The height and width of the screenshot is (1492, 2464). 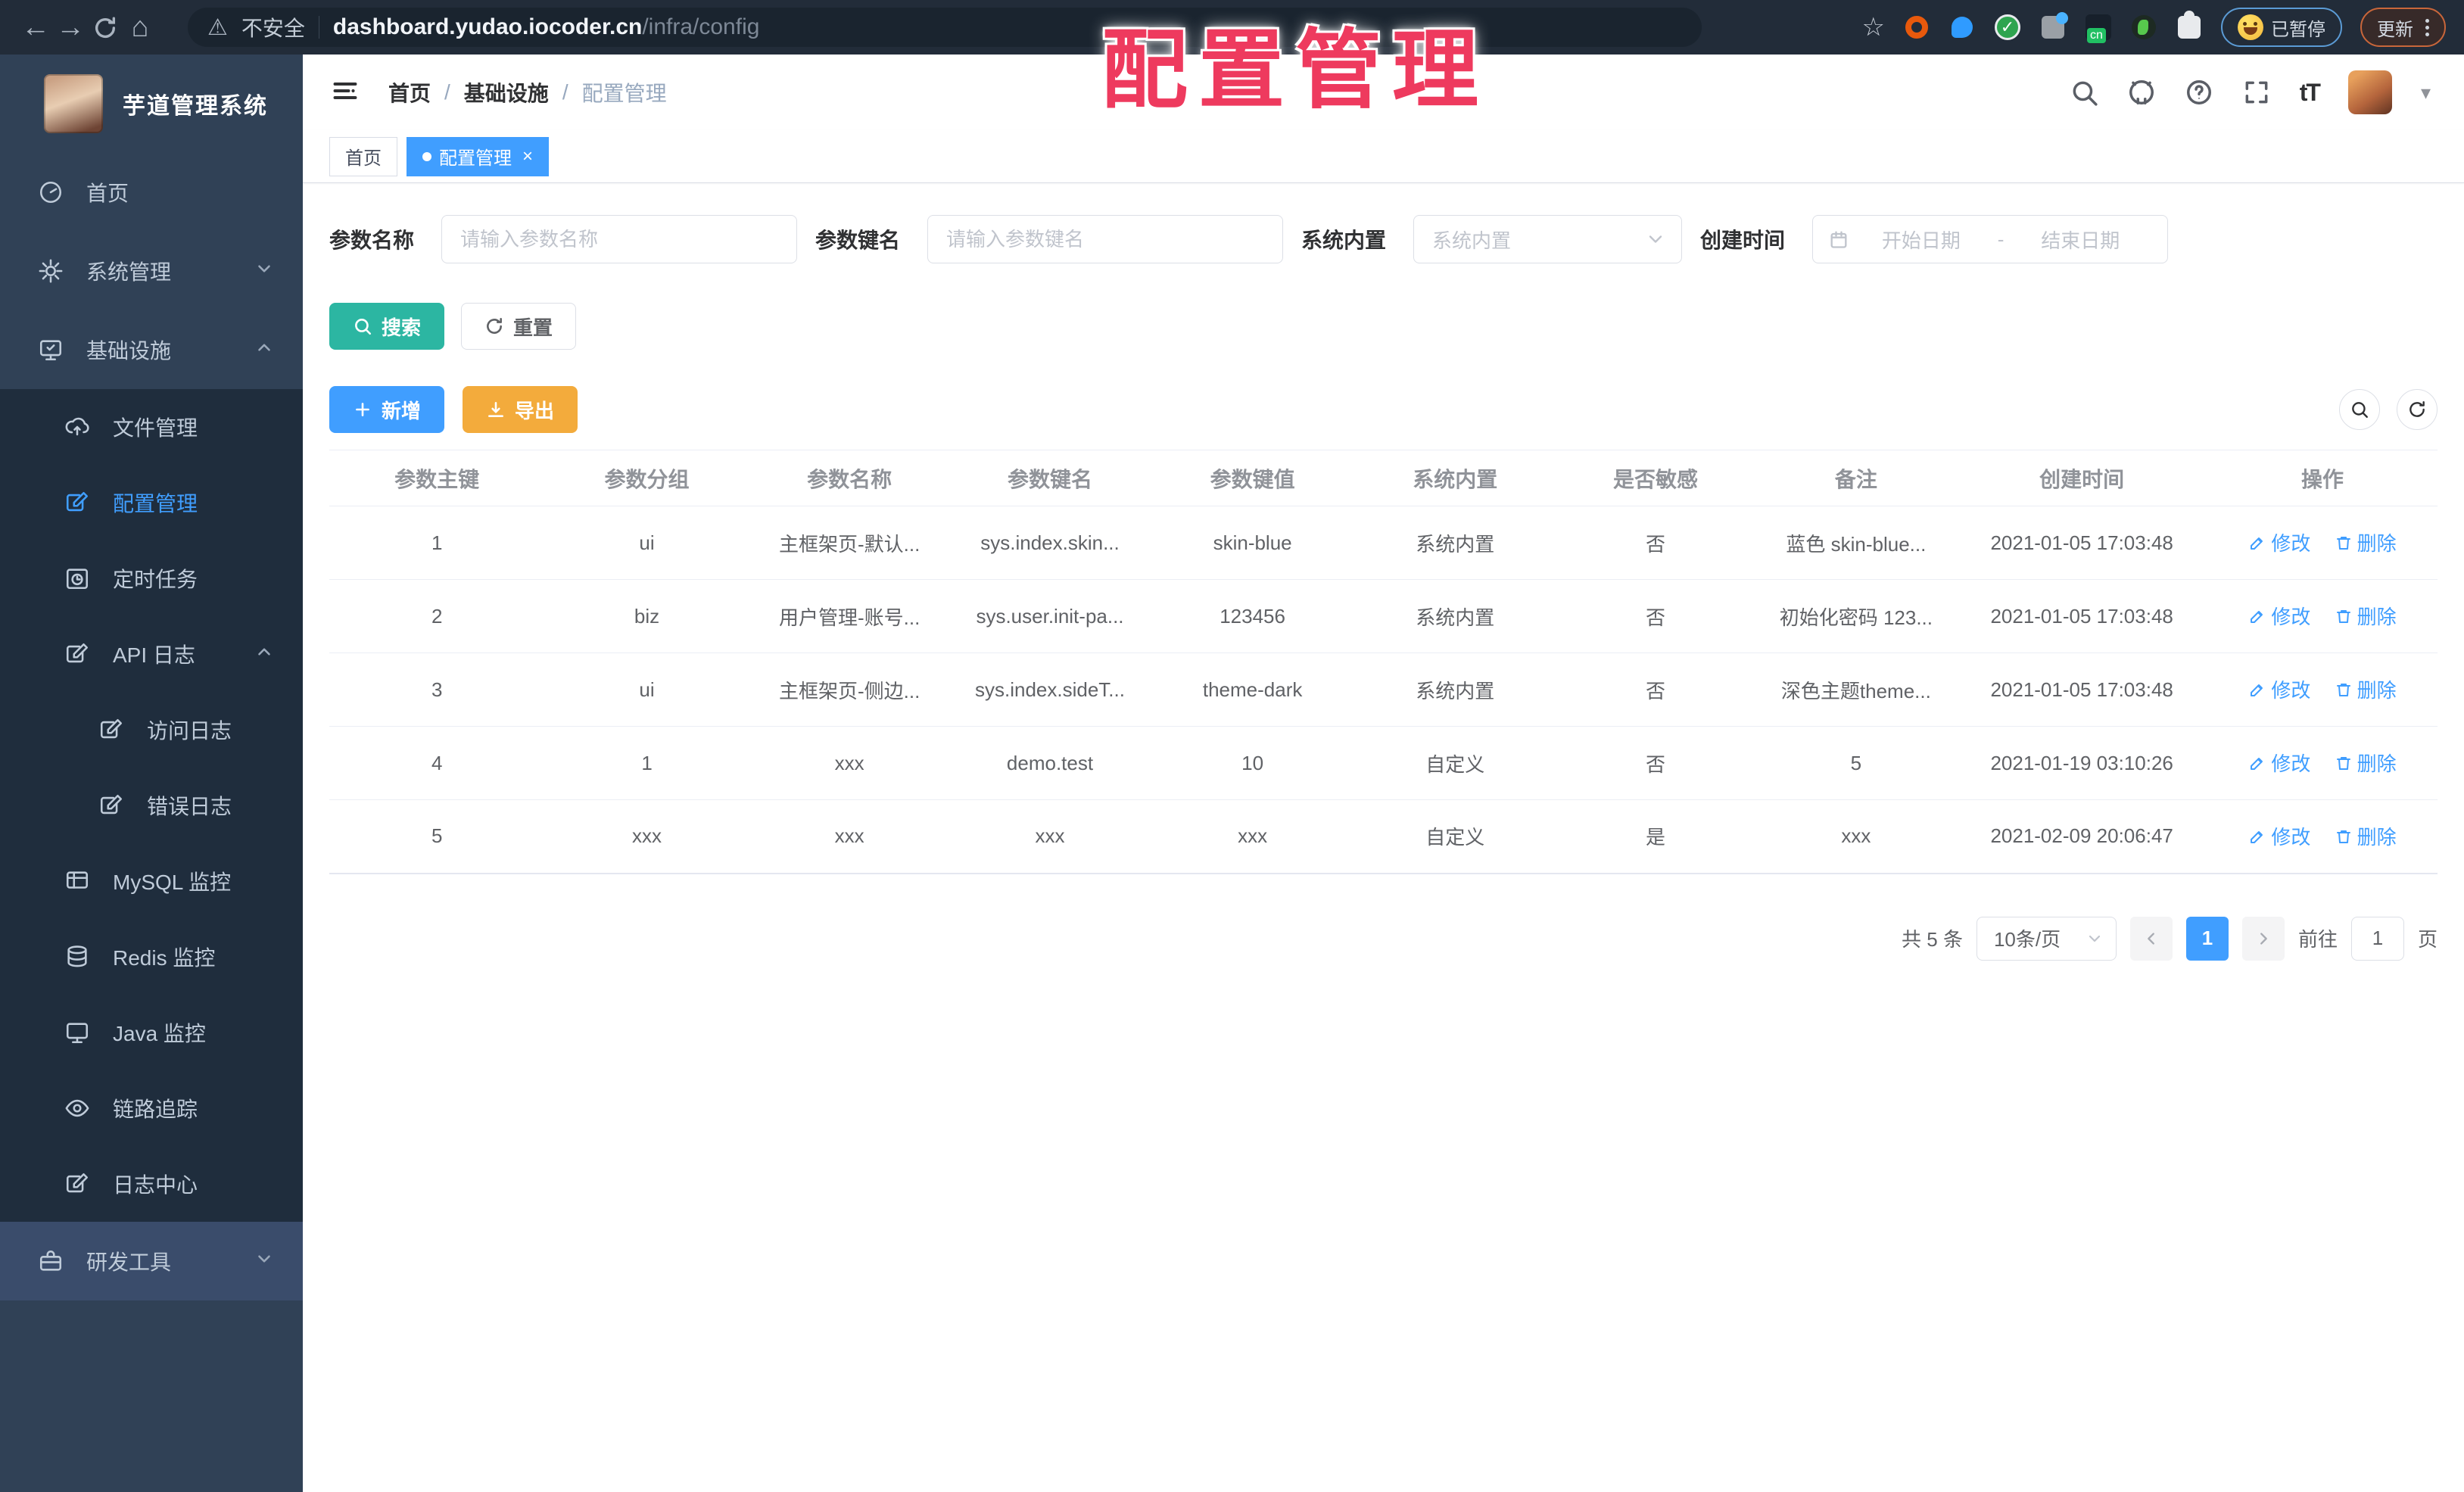 What do you see at coordinates (2298, 29) in the screenshot?
I see `paused-label: 已暂停` at bounding box center [2298, 29].